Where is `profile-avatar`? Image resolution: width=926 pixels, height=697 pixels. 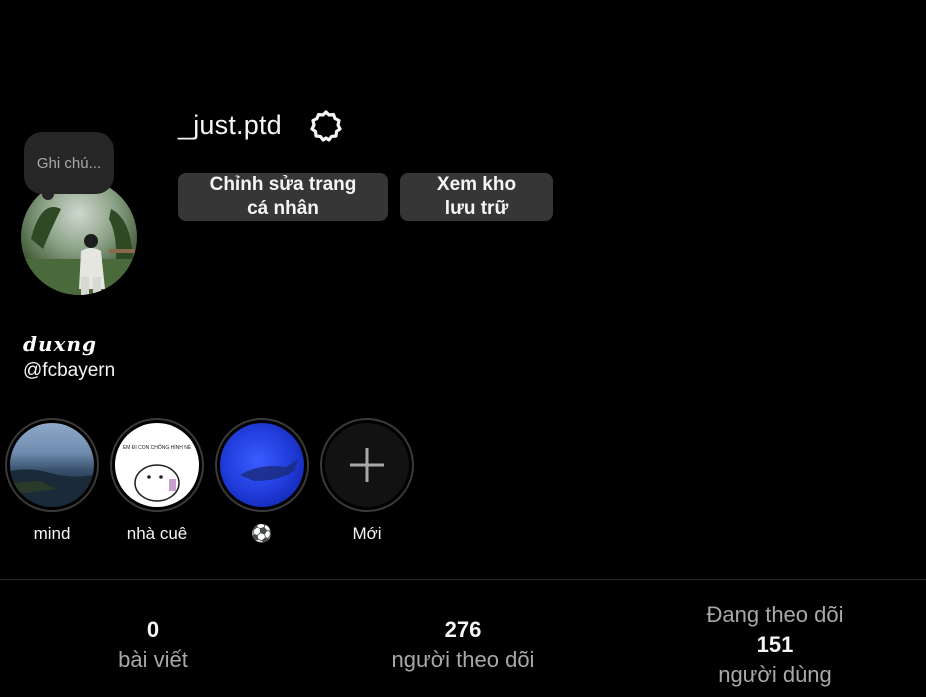 profile-avatar is located at coordinates (79, 237).